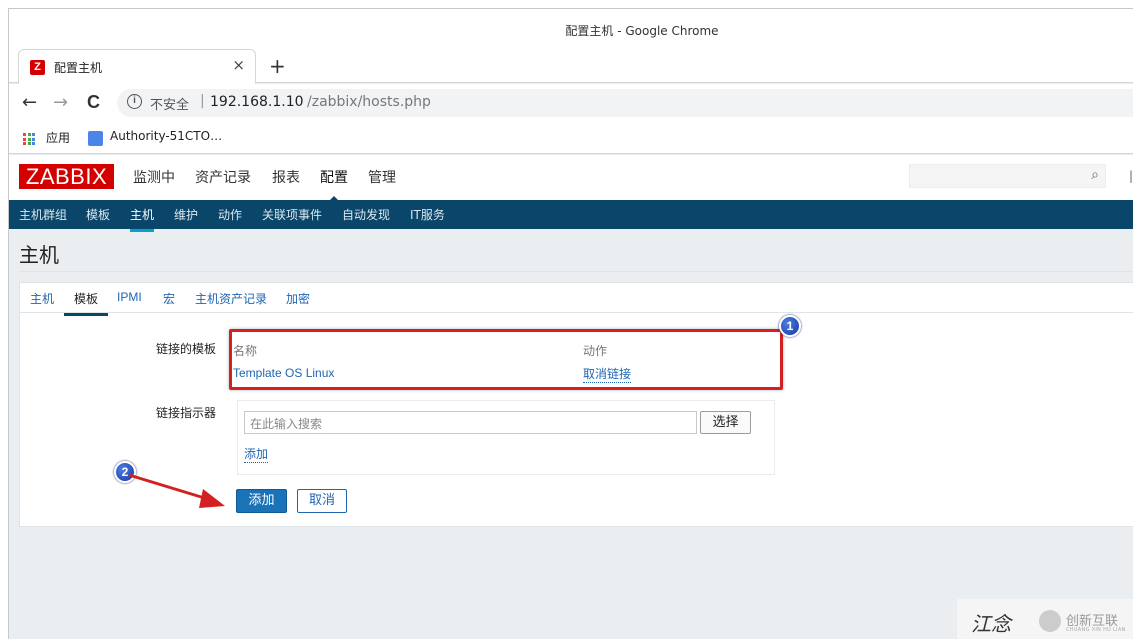 This screenshot has width=1133, height=639. What do you see at coordinates (991, 624) in the screenshot?
I see `watermark-text: 江念` at bounding box center [991, 624].